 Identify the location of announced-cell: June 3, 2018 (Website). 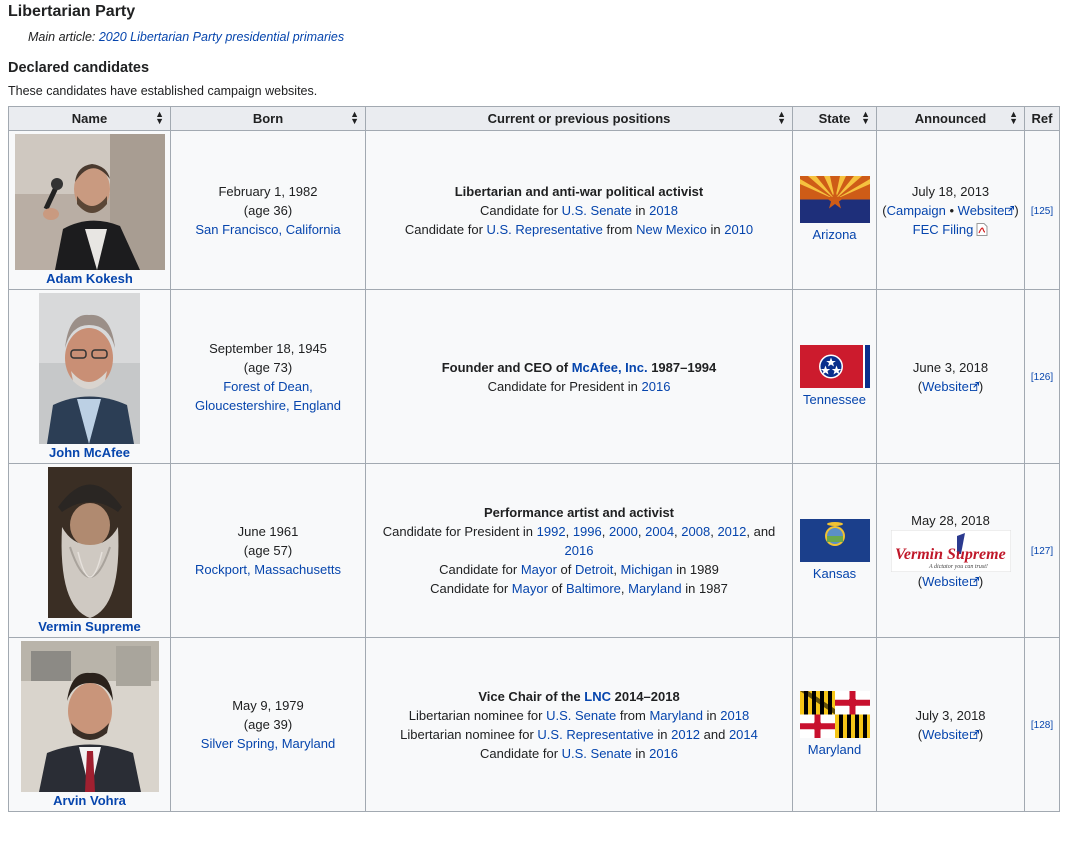
(950, 376).